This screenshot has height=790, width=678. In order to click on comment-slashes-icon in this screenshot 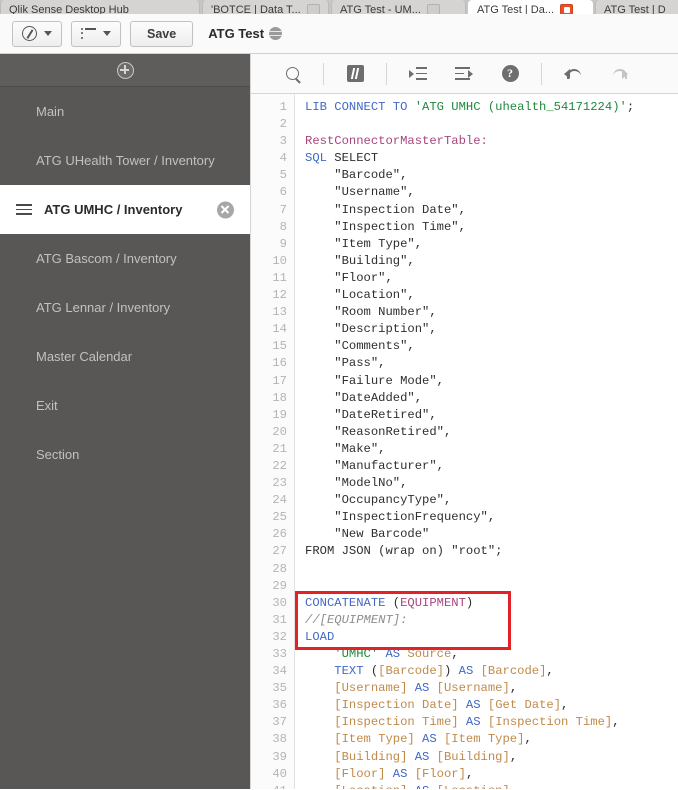, I will do `click(355, 73)`.